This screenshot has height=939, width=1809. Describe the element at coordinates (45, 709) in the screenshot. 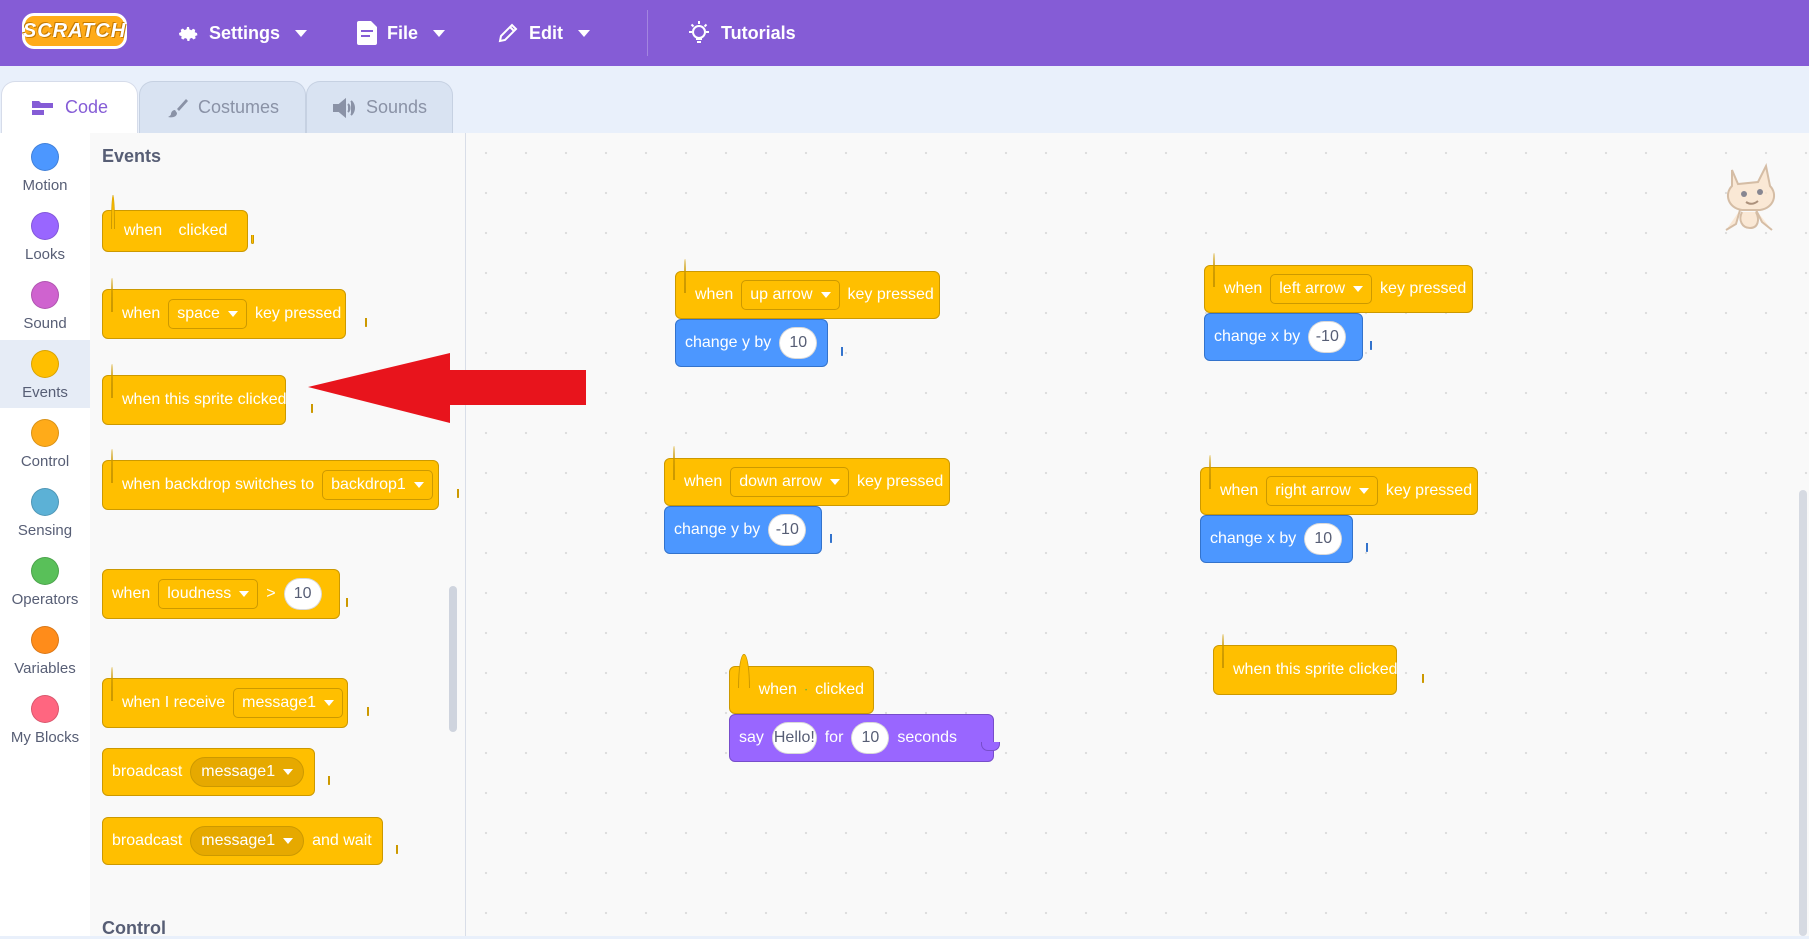

I see `my-blocks-dot-icon` at that location.